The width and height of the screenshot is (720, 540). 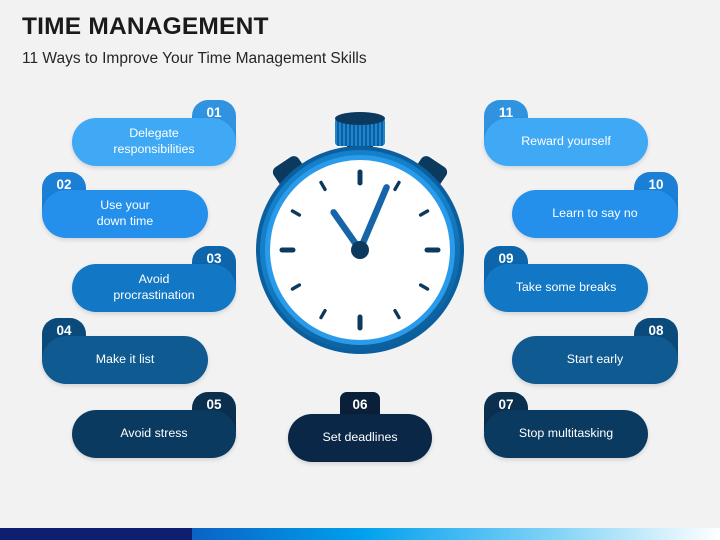 I want to click on step-label-08: Start early, so click(x=595, y=359).